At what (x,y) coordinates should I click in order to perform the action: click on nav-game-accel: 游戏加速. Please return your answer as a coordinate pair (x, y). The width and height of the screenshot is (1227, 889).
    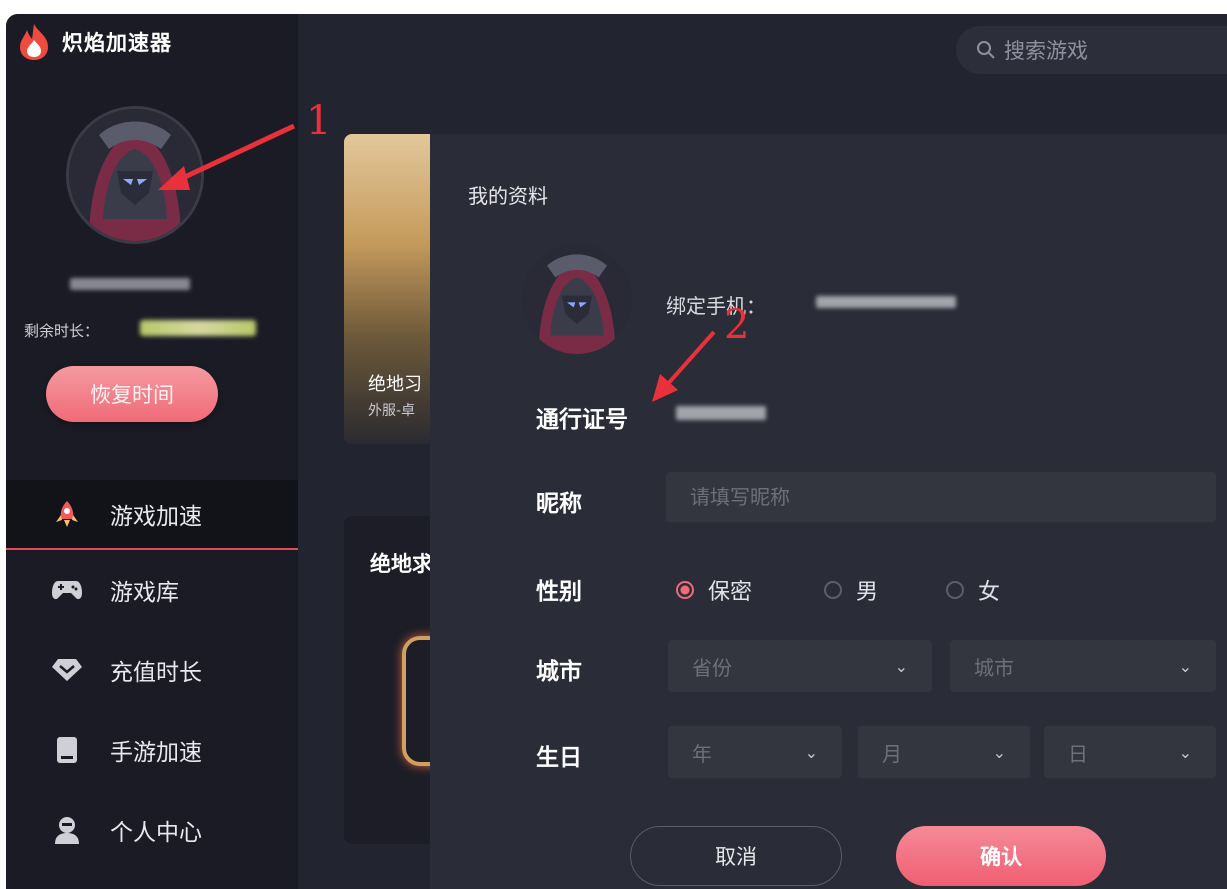
    Looking at the image, I should click on (152, 515).